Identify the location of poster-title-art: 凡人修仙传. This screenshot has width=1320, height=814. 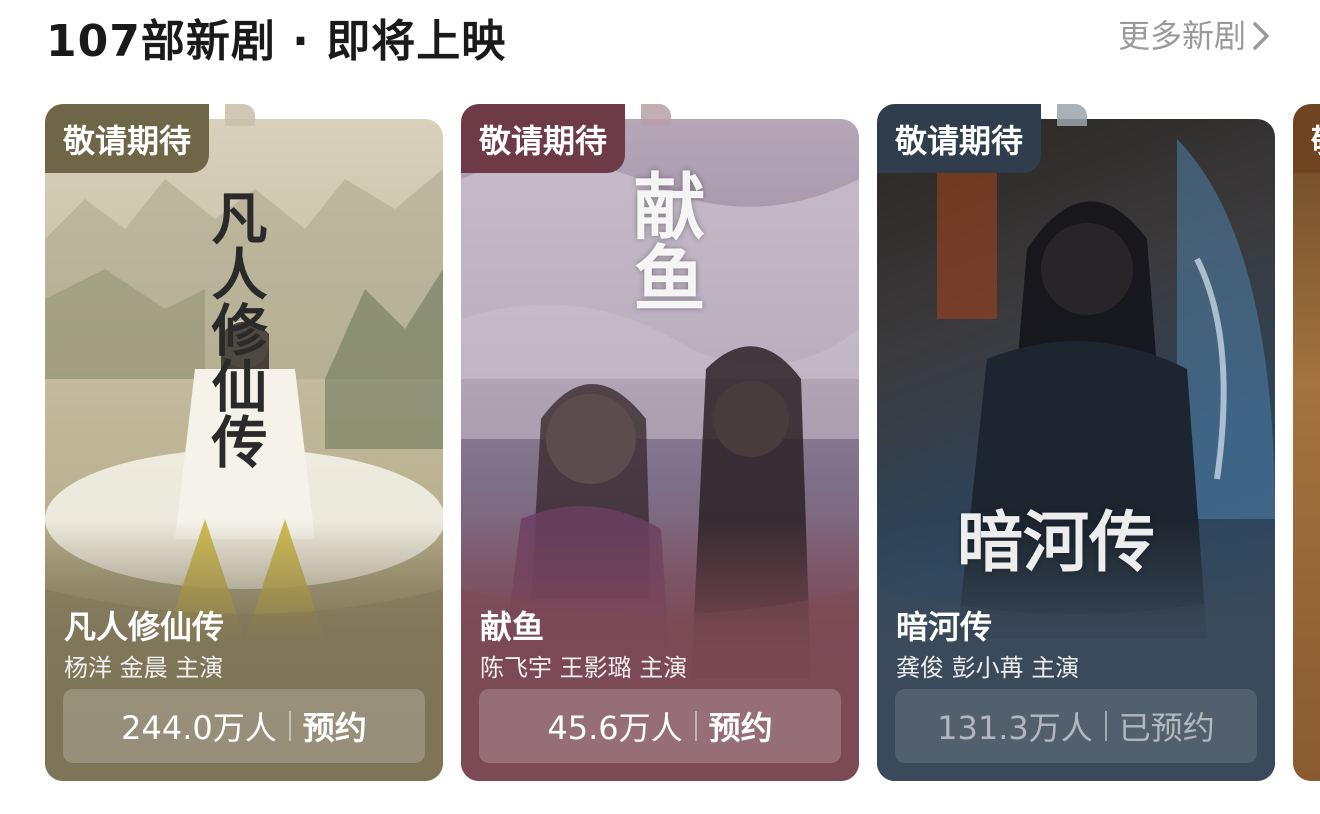
(235, 329).